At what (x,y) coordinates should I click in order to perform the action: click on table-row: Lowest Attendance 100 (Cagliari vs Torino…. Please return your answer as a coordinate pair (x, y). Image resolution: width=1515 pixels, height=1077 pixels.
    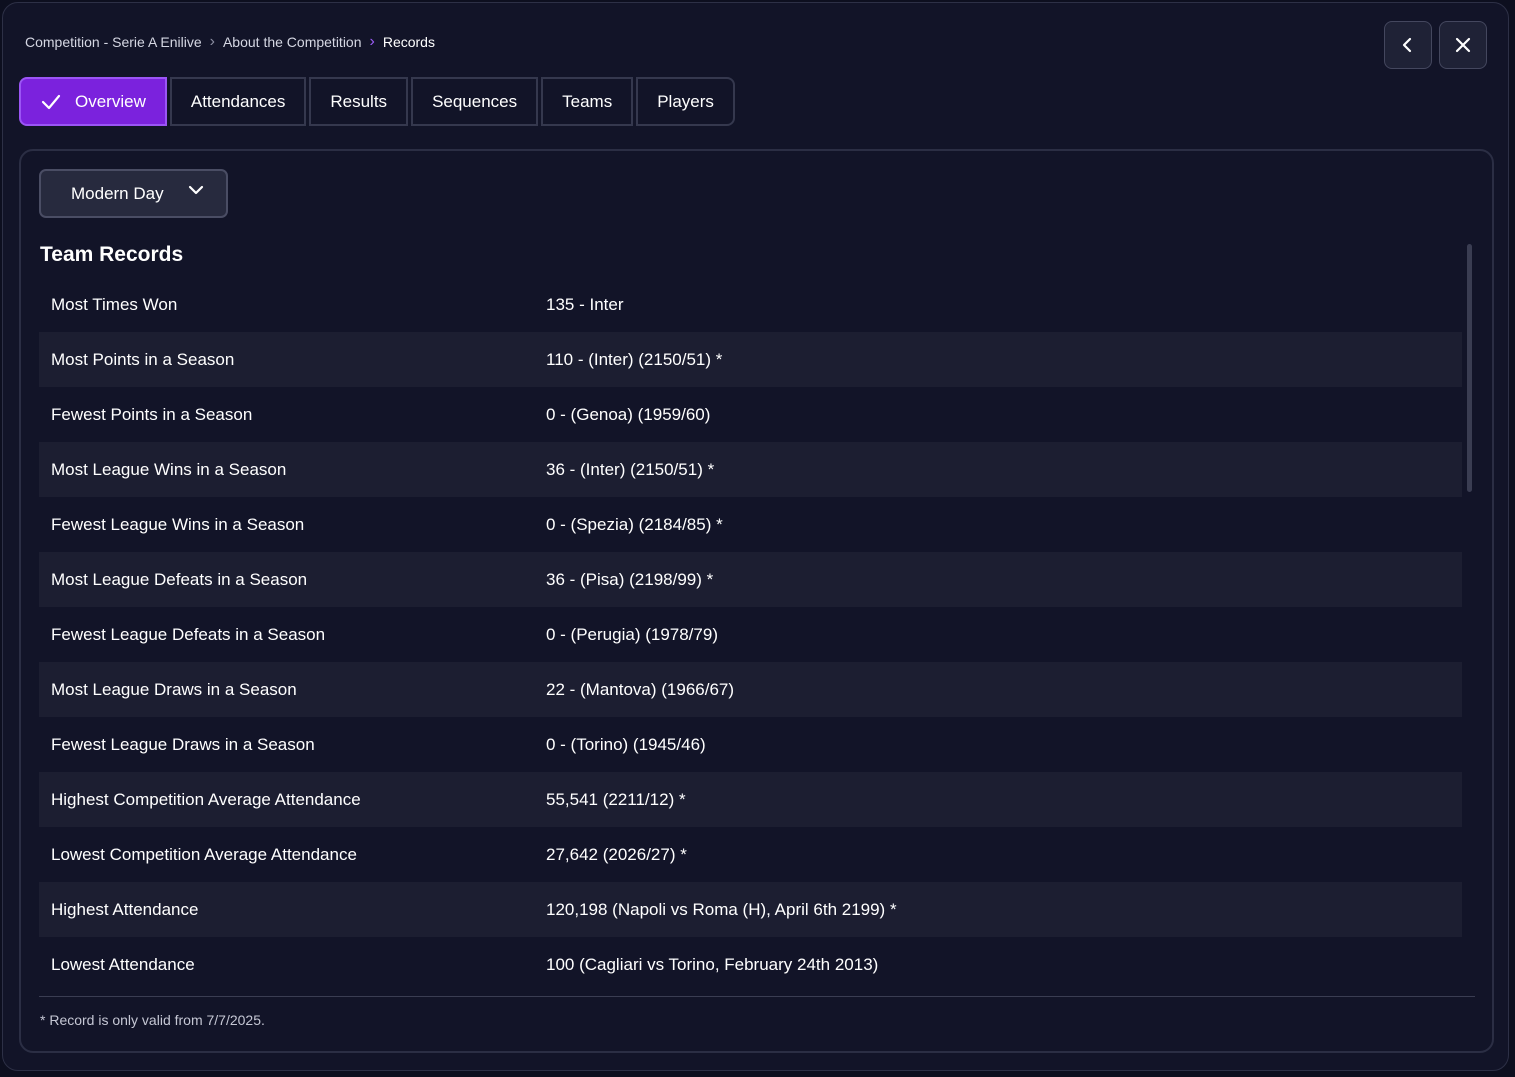
    Looking at the image, I should click on (750, 964).